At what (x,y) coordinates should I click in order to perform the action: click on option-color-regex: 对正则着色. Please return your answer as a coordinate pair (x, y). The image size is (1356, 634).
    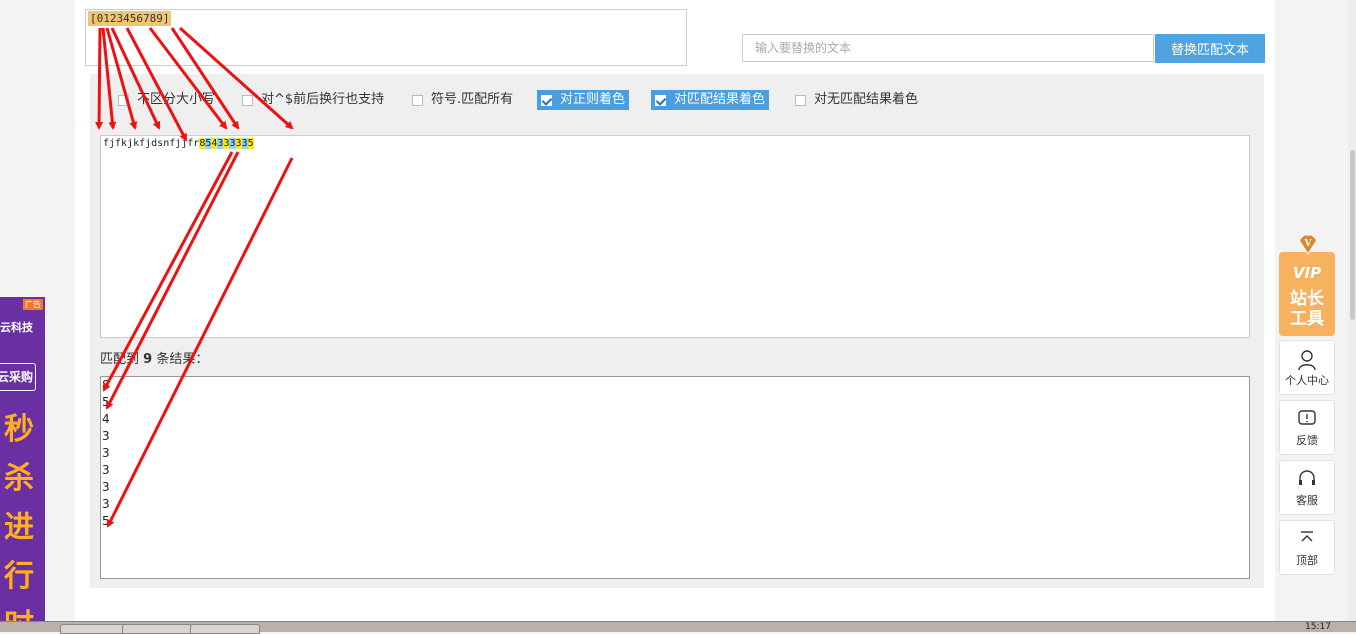
    Looking at the image, I should click on (583, 100).